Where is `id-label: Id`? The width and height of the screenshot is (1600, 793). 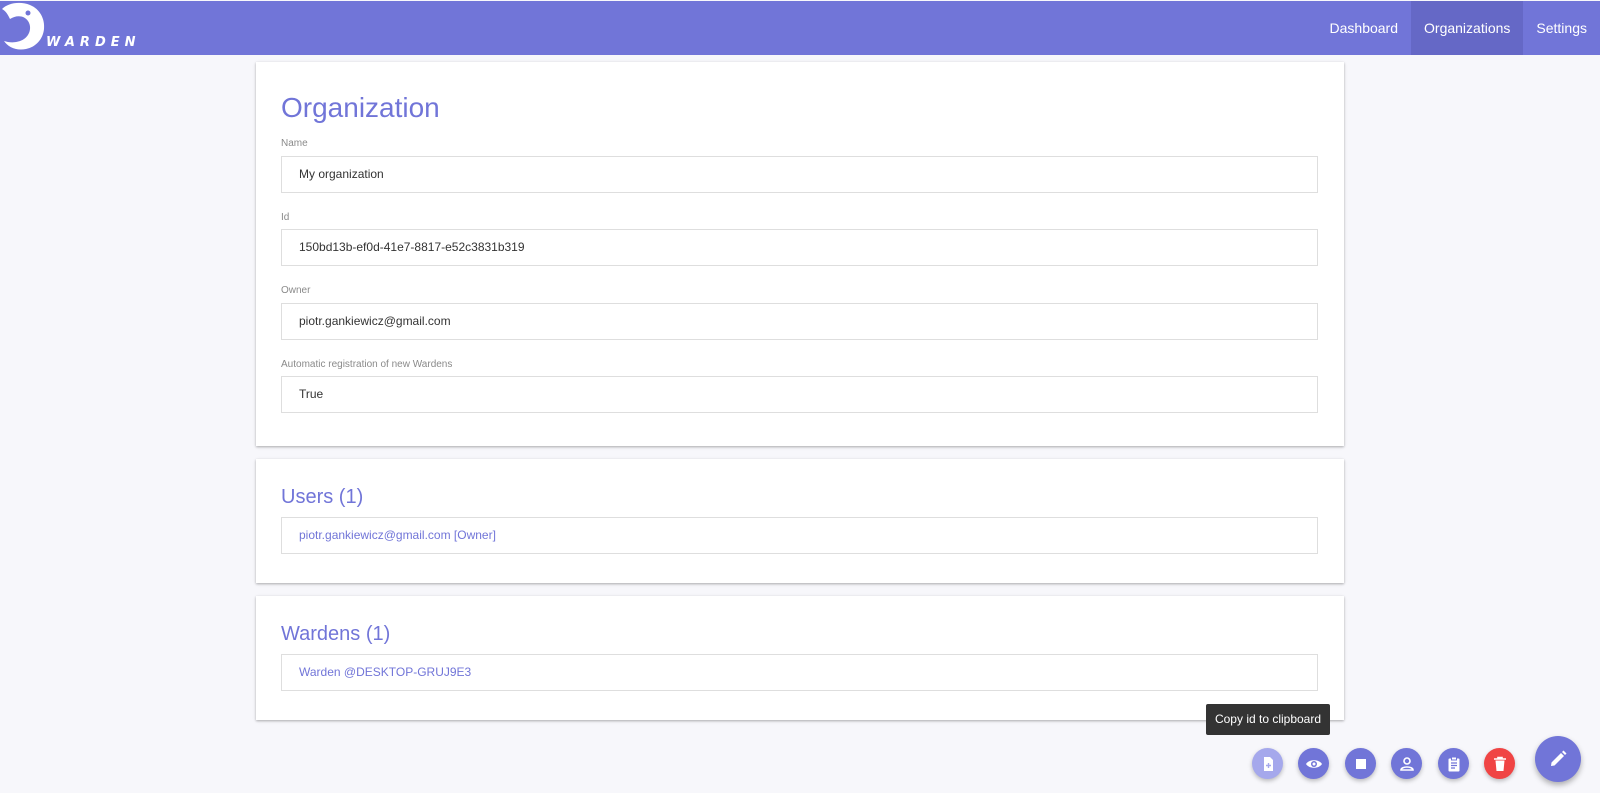 id-label: Id is located at coordinates (285, 217).